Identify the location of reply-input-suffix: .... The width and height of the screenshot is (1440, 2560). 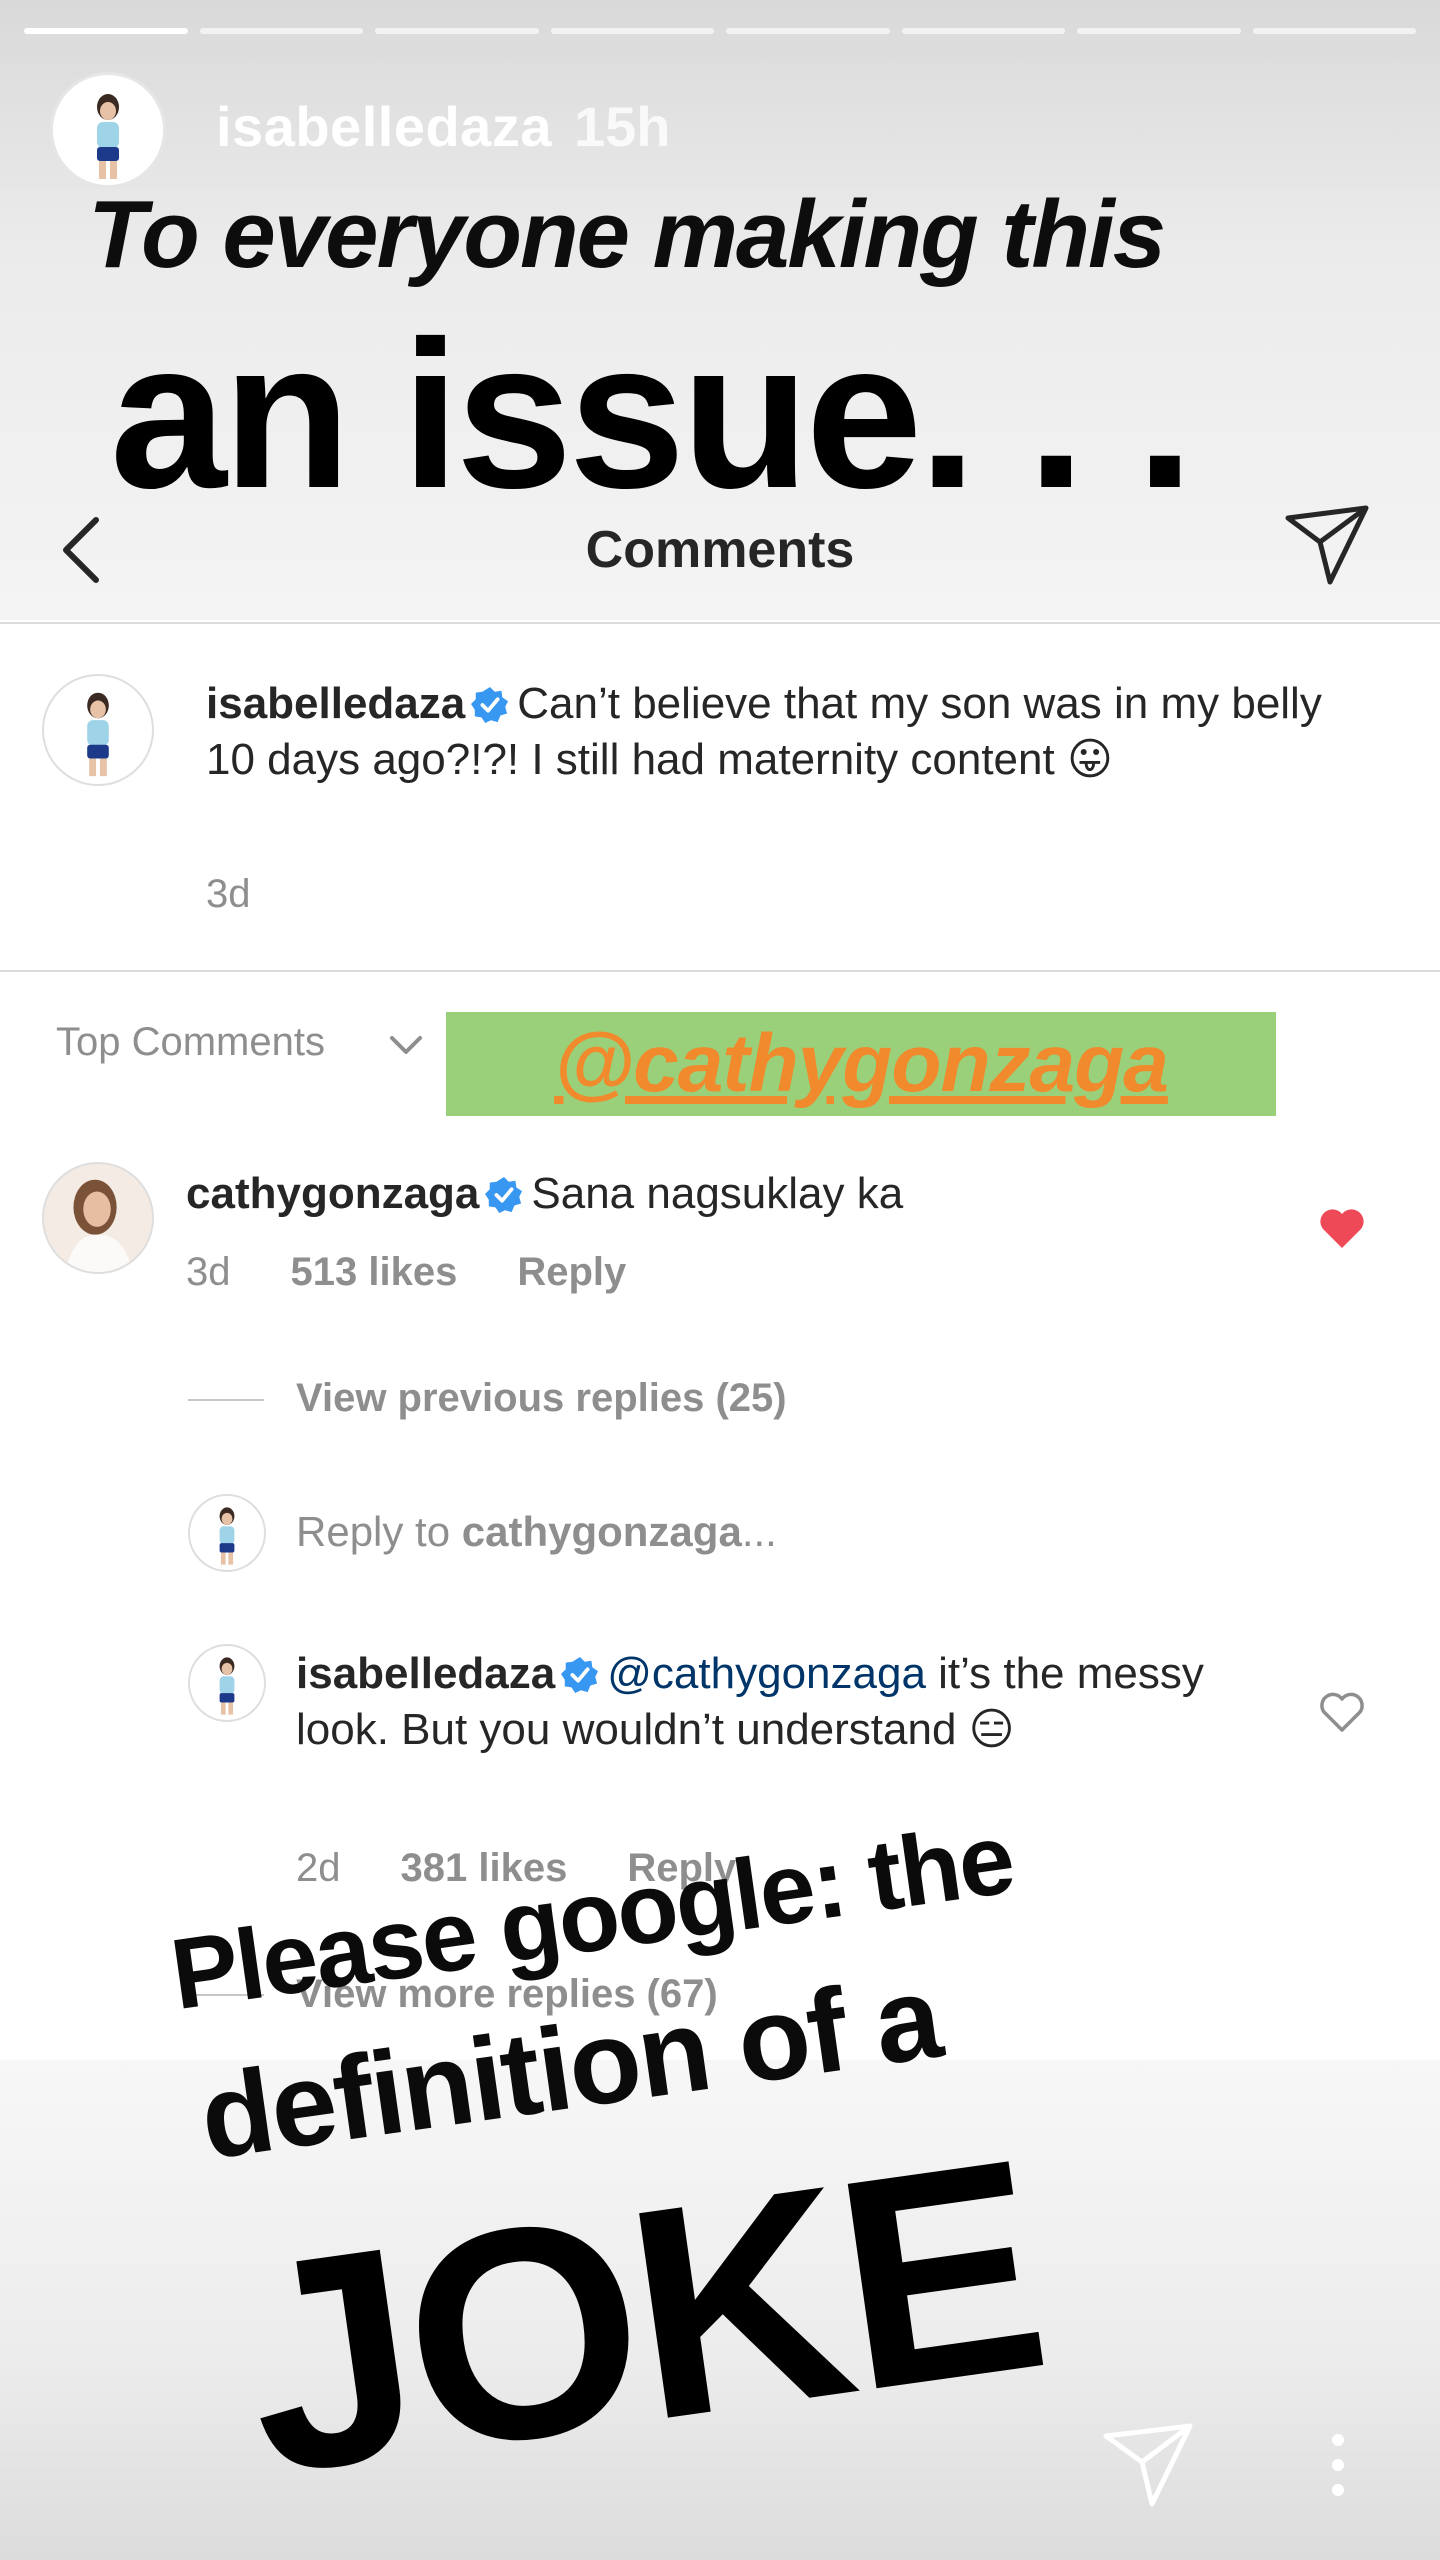
(759, 1531).